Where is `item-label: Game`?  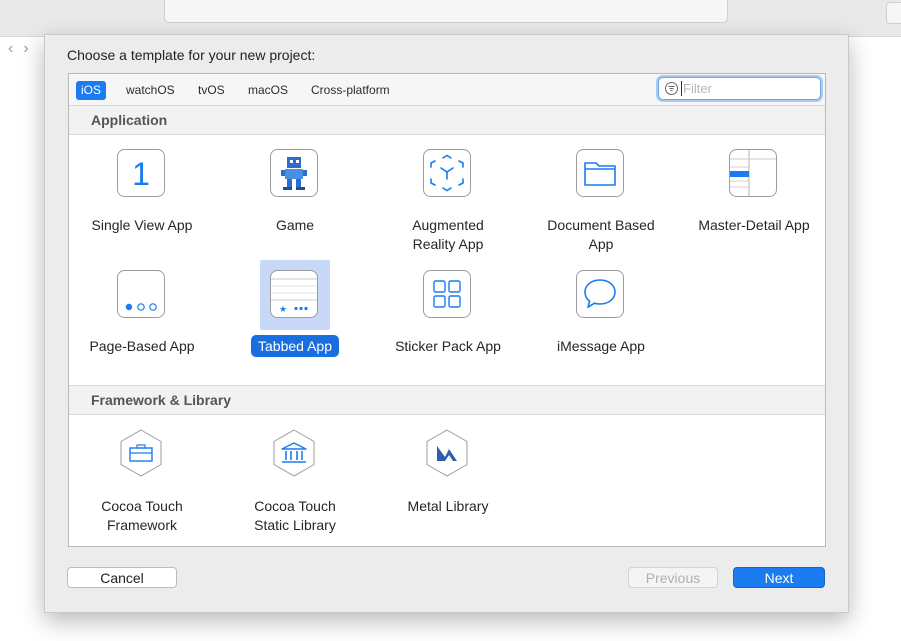 item-label: Game is located at coordinates (295, 225).